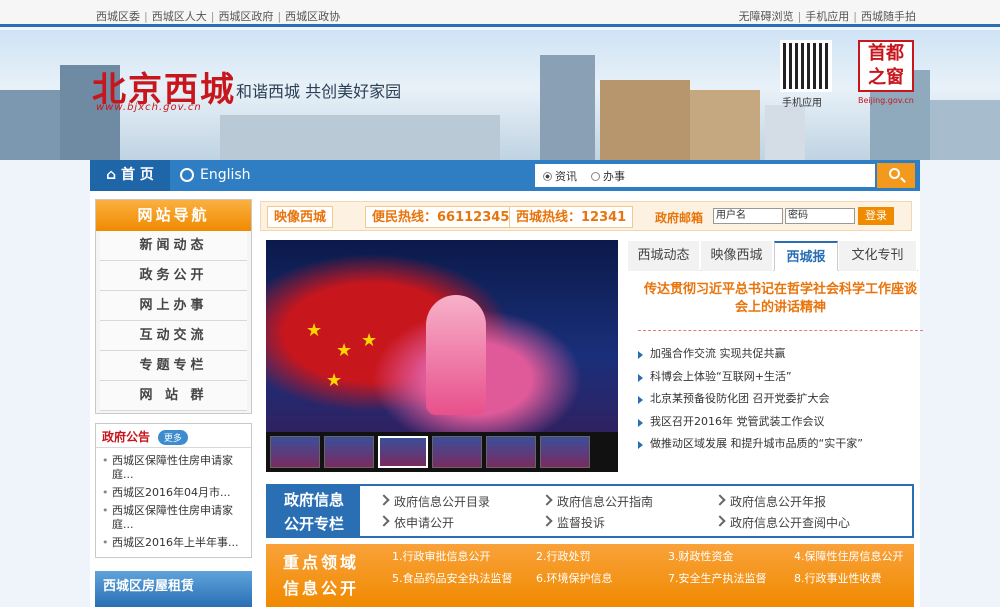 This screenshot has height=607, width=1000. Describe the element at coordinates (114, 175) in the screenshot. I see `home-icon: ⌂` at that location.